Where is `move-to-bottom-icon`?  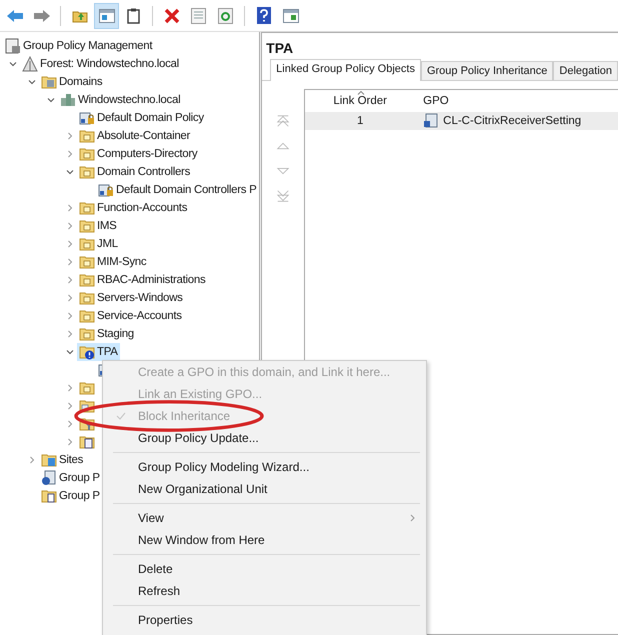 move-to-bottom-icon is located at coordinates (283, 196).